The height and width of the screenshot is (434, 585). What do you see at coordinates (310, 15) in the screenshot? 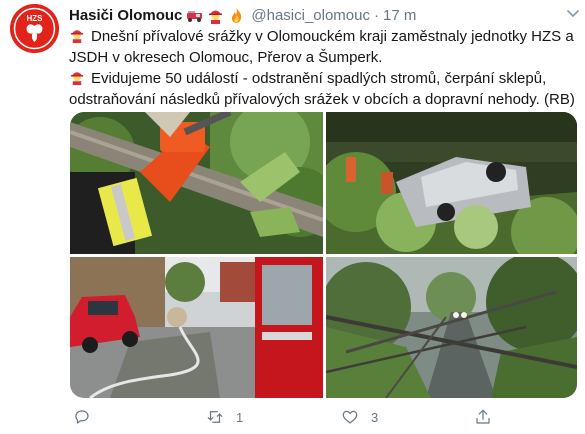
I see `handle: @hasici_olomouc` at bounding box center [310, 15].